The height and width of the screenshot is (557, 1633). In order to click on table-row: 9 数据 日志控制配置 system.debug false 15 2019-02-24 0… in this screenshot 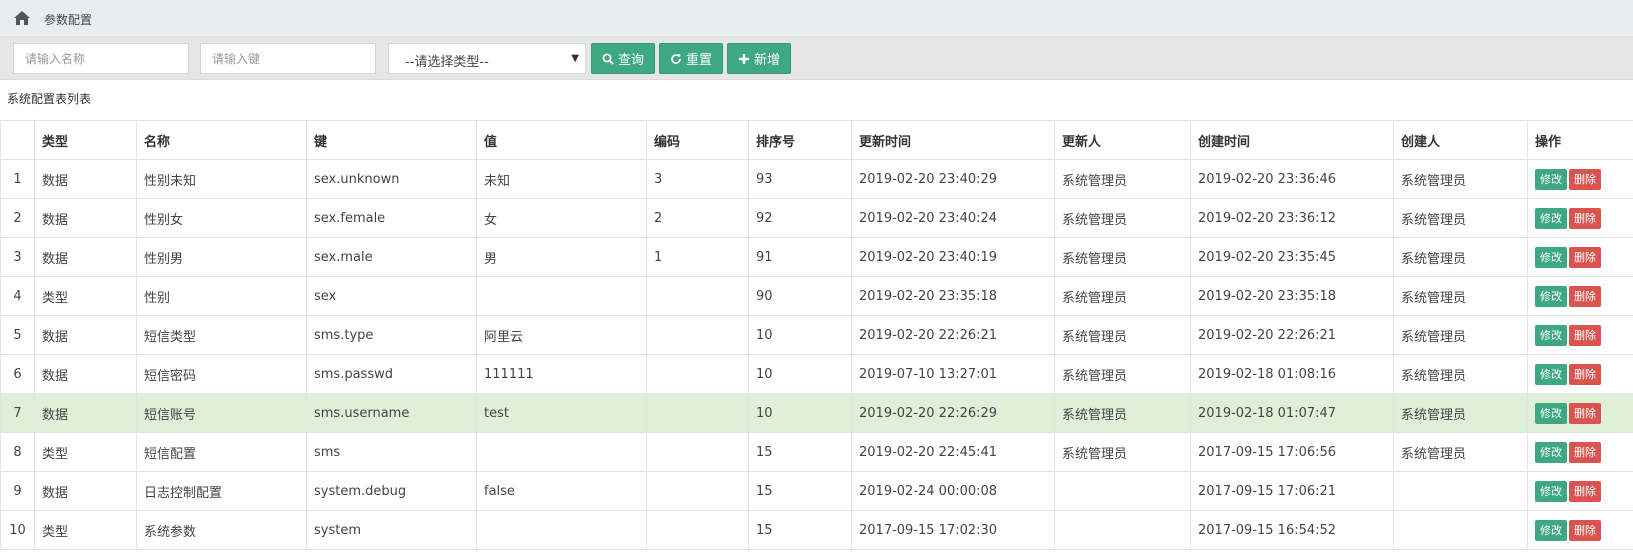, I will do `click(816, 491)`.